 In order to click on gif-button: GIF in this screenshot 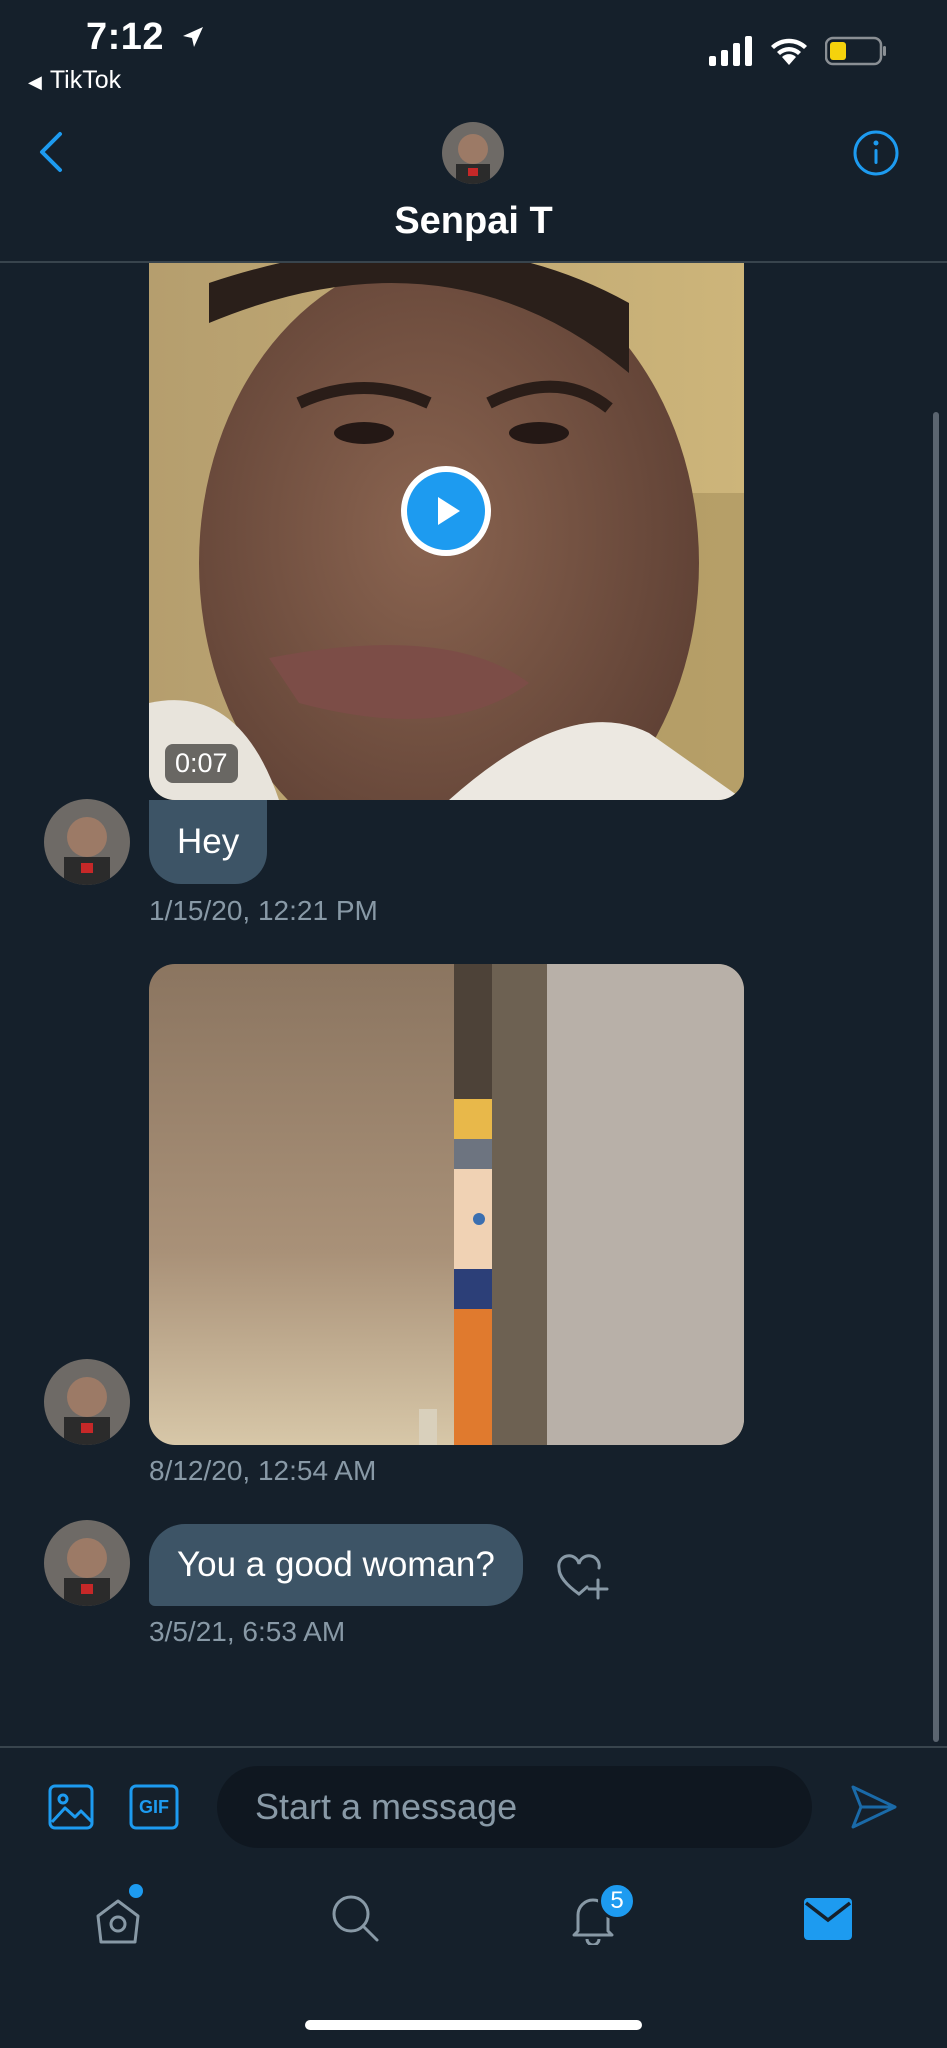, I will do `click(154, 1809)`.